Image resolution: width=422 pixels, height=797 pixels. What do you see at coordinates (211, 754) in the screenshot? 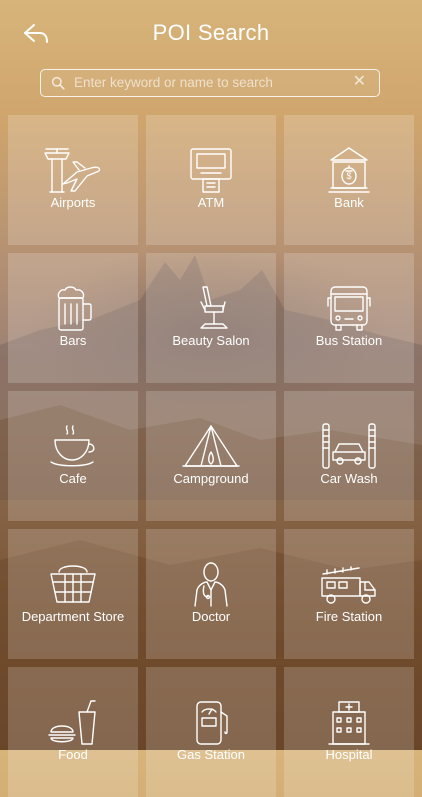
I see `tile-label: Gas Station` at bounding box center [211, 754].